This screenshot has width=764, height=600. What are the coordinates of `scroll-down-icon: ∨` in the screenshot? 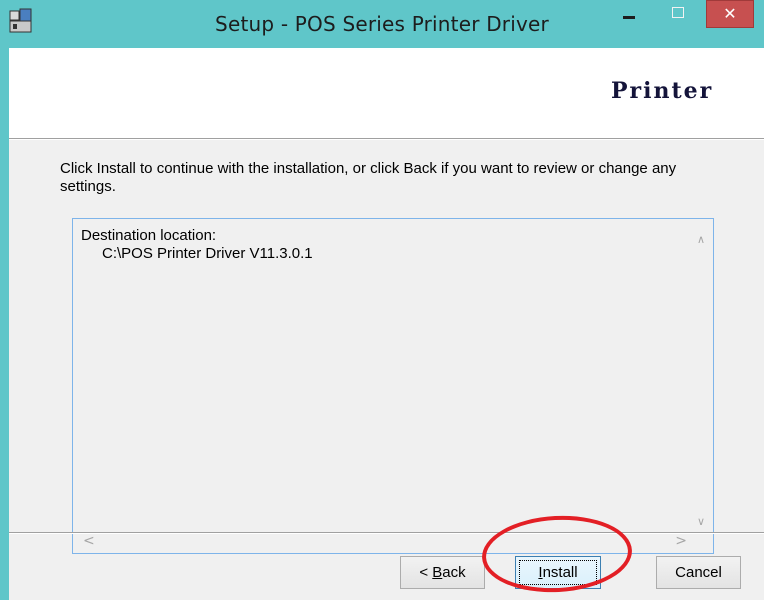 It's located at (701, 521).